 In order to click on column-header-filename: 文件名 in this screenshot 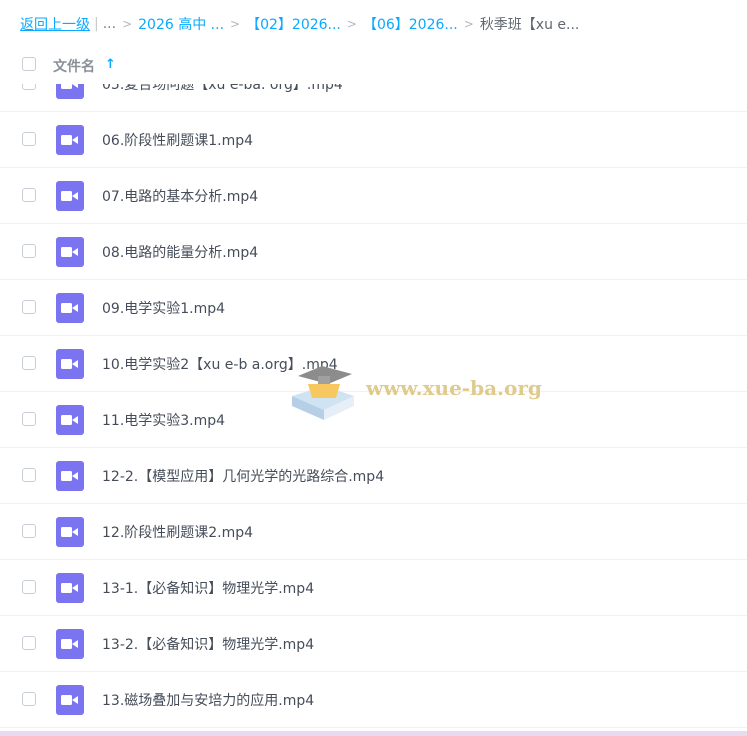, I will do `click(74, 66)`.